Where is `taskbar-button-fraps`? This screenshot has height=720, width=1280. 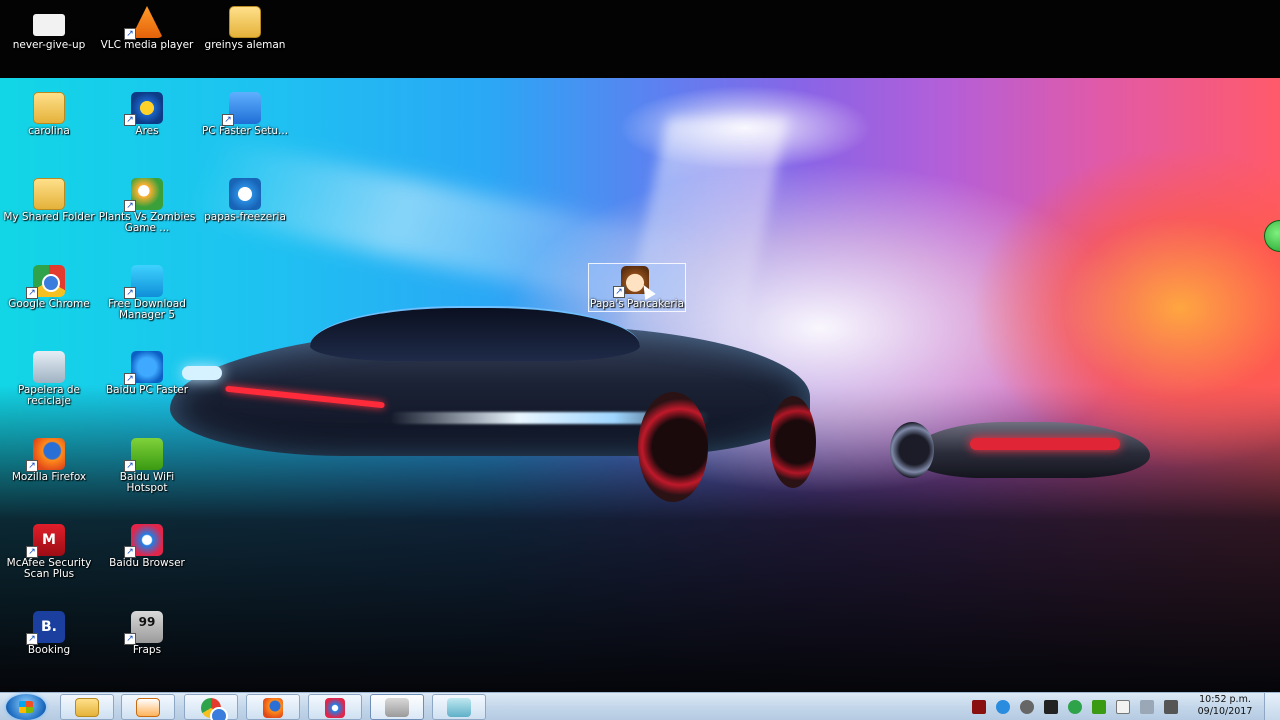 taskbar-button-fraps is located at coordinates (397, 707).